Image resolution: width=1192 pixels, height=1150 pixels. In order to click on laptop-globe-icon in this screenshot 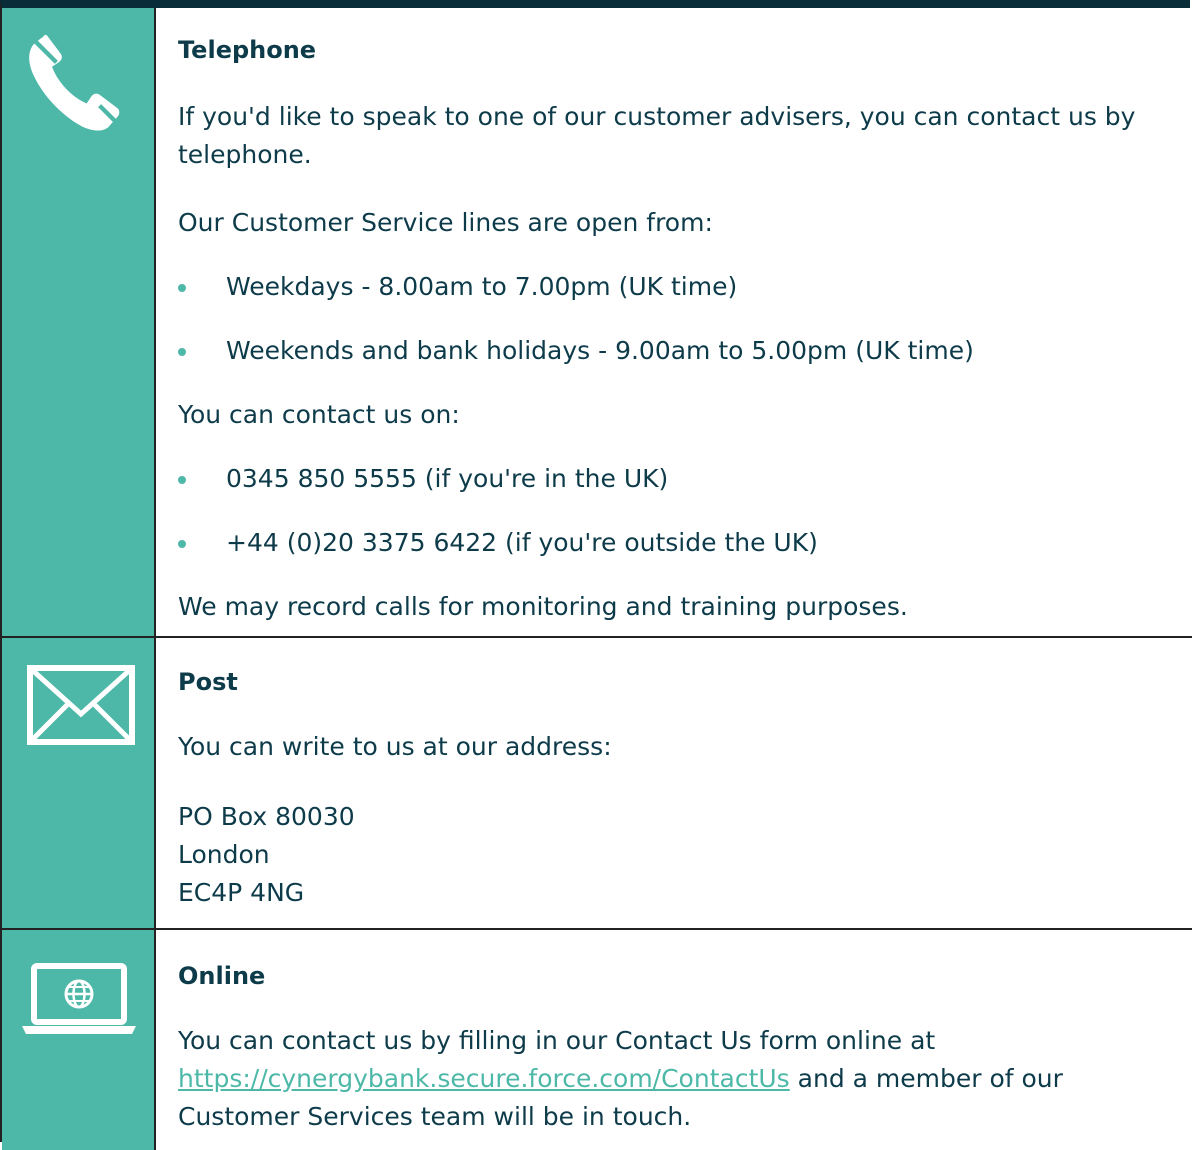, I will do `click(79, 999)`.